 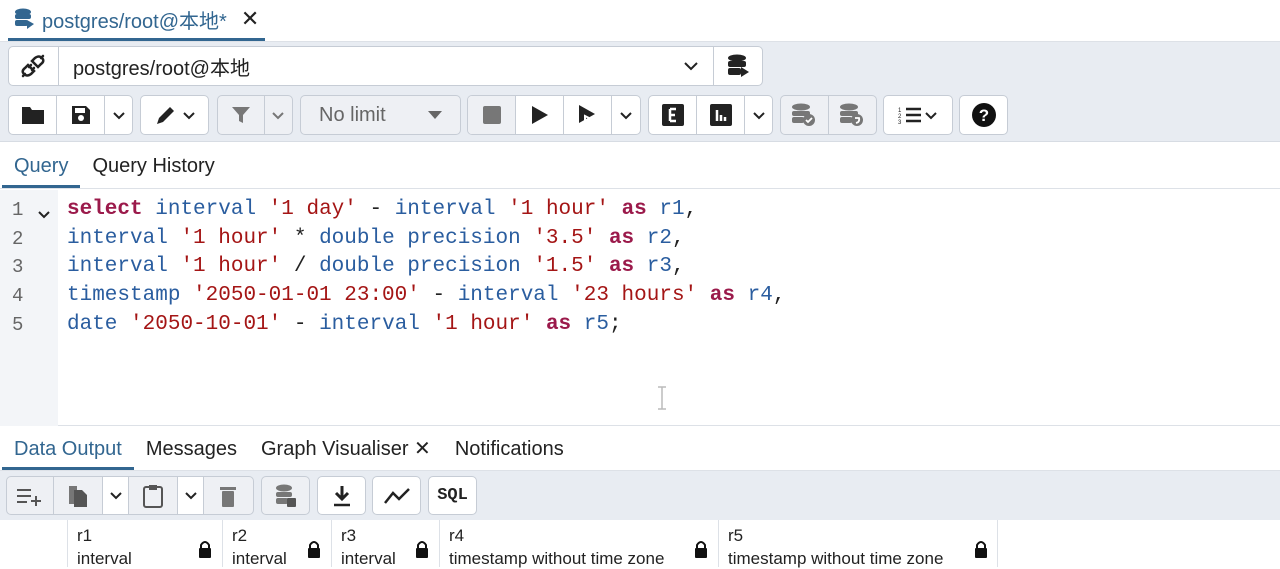 I want to click on explain-button, so click(x=673, y=115).